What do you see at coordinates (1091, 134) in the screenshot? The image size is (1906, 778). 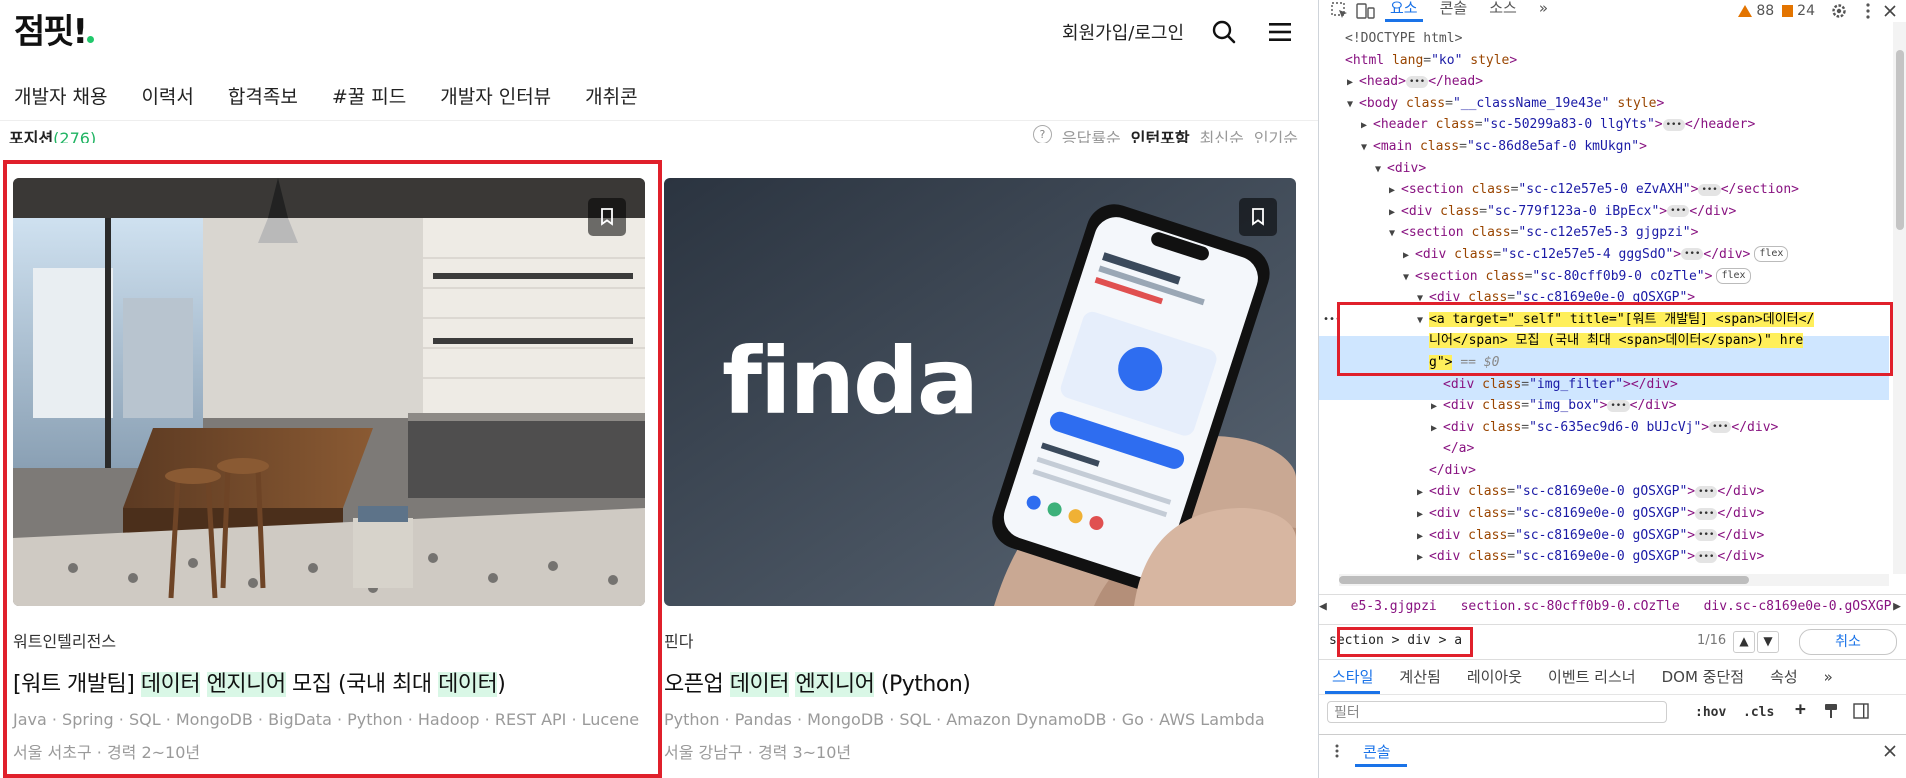 I see `sort-response-rate: 응답률순` at bounding box center [1091, 134].